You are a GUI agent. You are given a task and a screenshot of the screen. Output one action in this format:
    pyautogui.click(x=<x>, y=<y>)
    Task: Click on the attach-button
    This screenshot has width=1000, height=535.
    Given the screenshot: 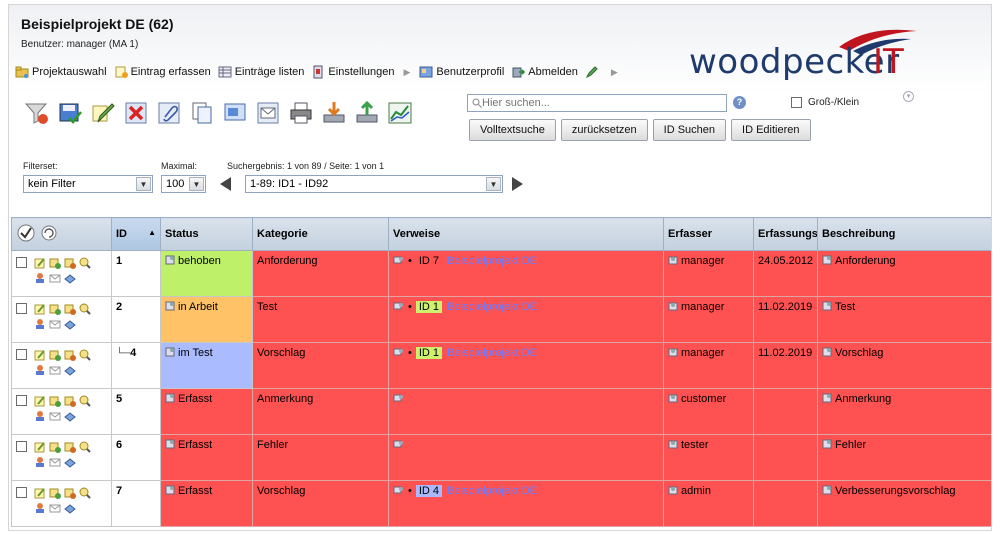 What is the action you would take?
    pyautogui.click(x=169, y=113)
    